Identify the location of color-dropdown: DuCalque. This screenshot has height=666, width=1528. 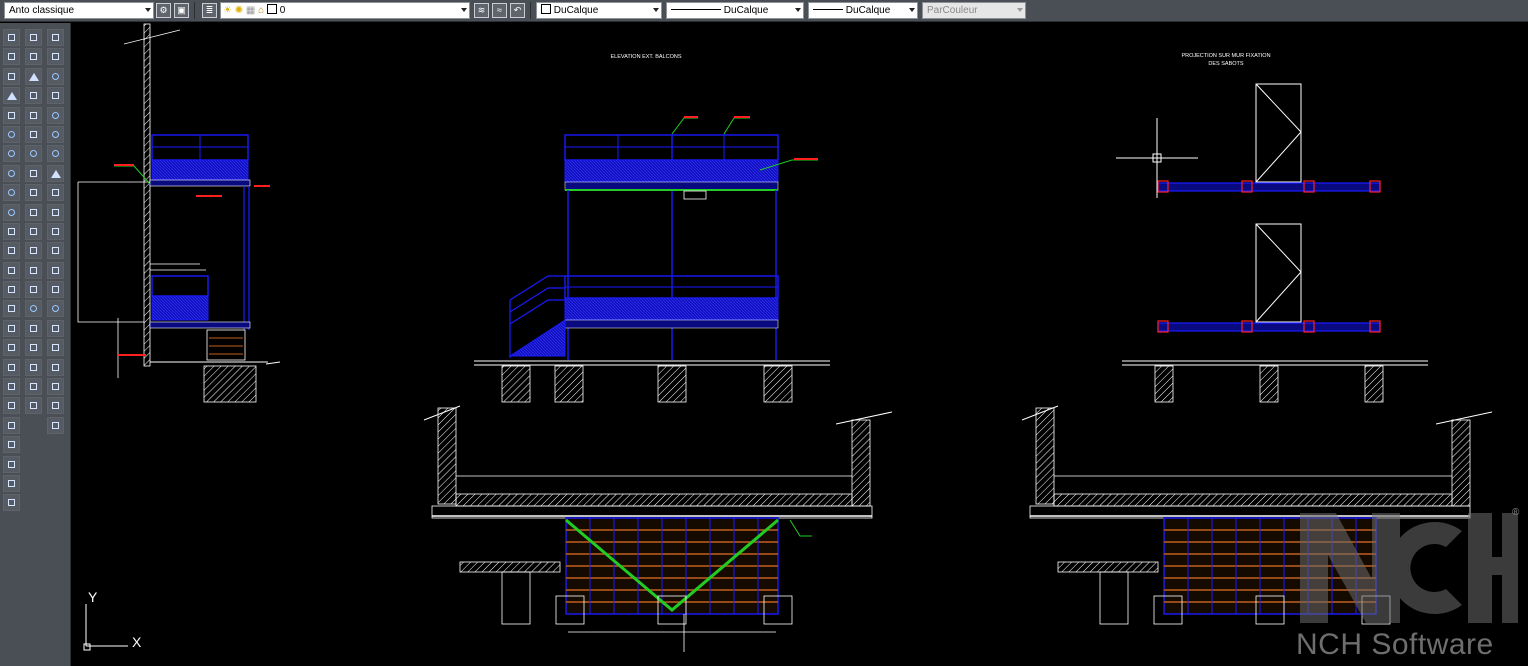
(599, 10).